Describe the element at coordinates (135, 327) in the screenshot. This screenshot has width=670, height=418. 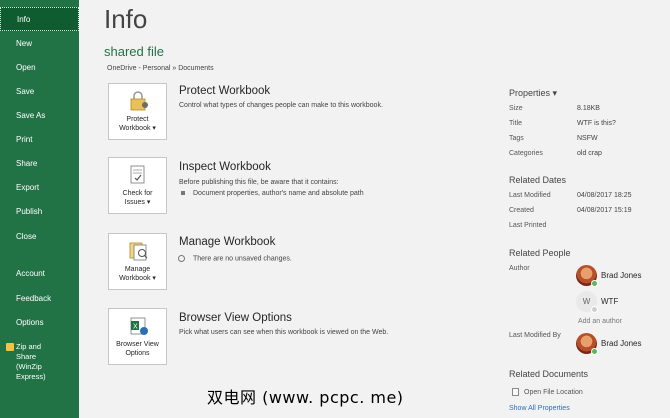
I see `svg-text: X` at that location.